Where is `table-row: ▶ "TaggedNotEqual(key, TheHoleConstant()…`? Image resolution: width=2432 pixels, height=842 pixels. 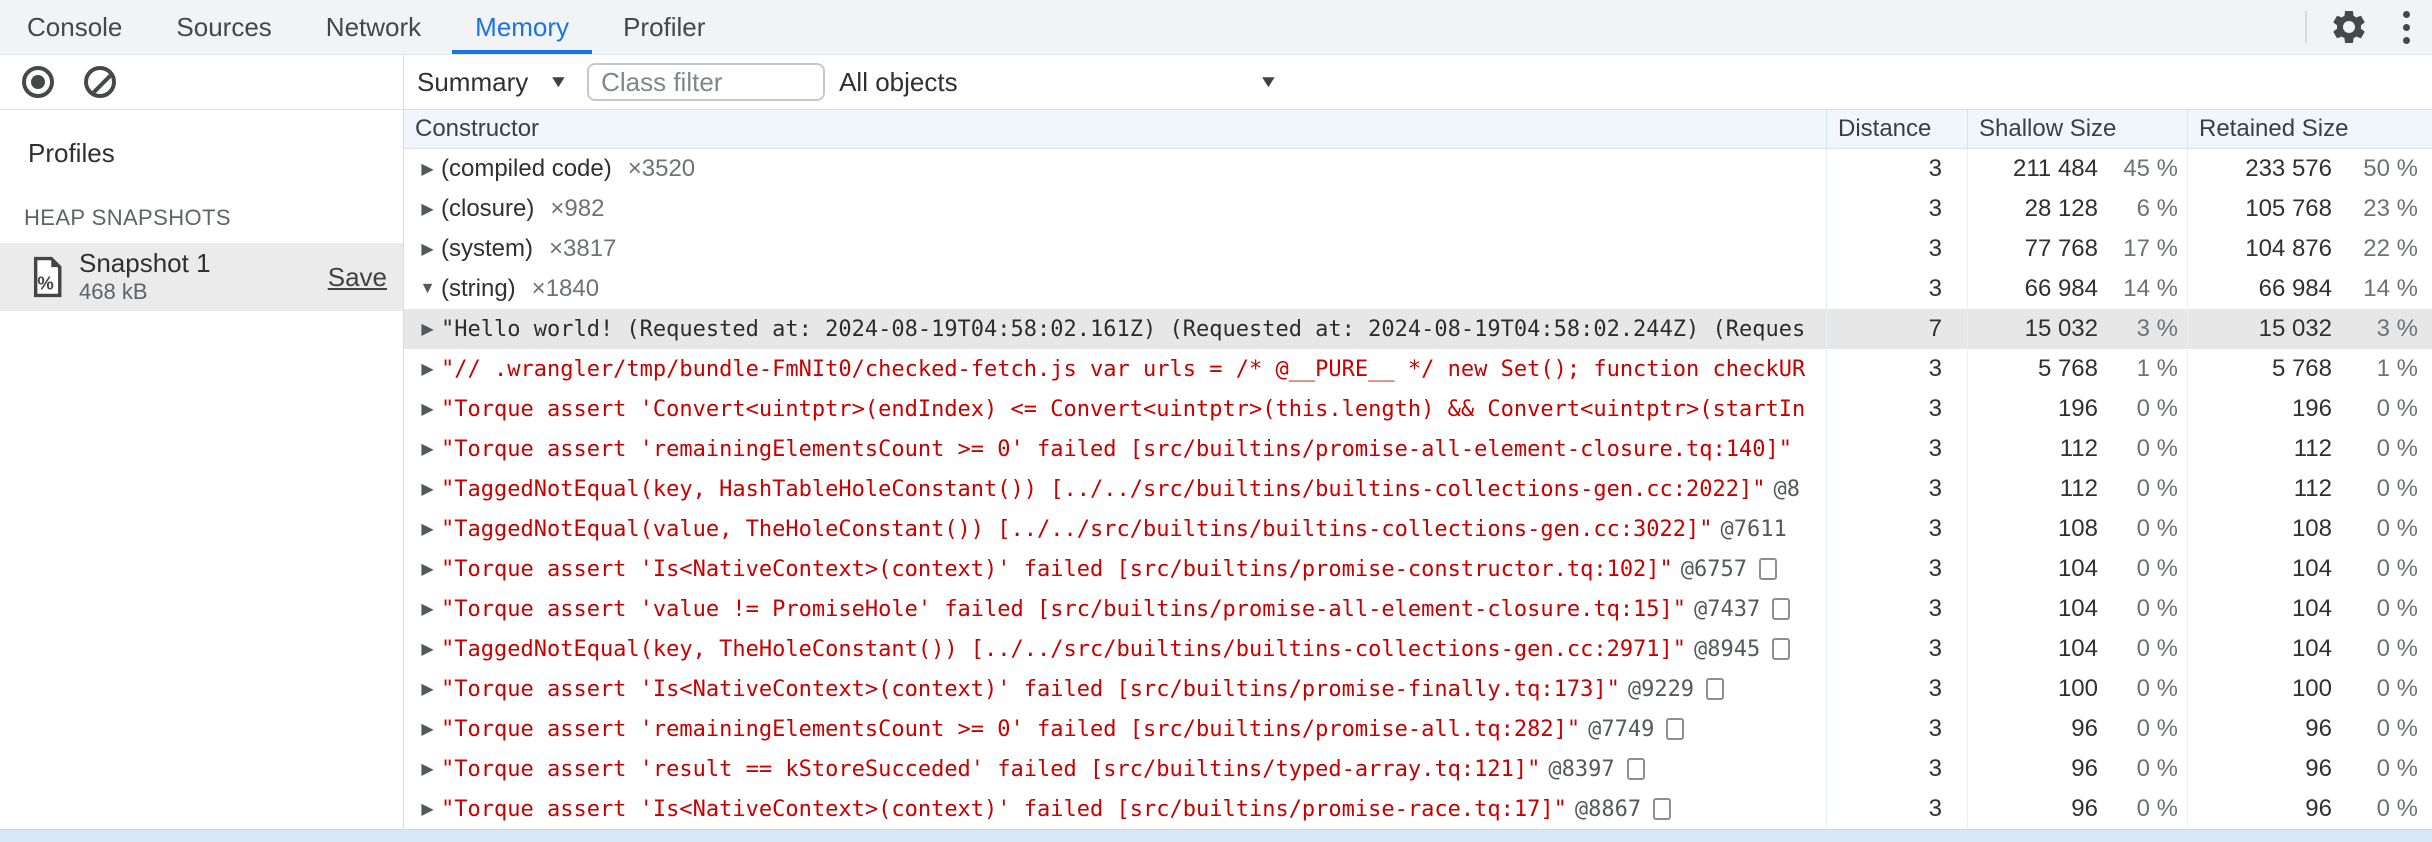 table-row: ▶ "TaggedNotEqual(key, TheHoleConstant()… is located at coordinates (1418, 649).